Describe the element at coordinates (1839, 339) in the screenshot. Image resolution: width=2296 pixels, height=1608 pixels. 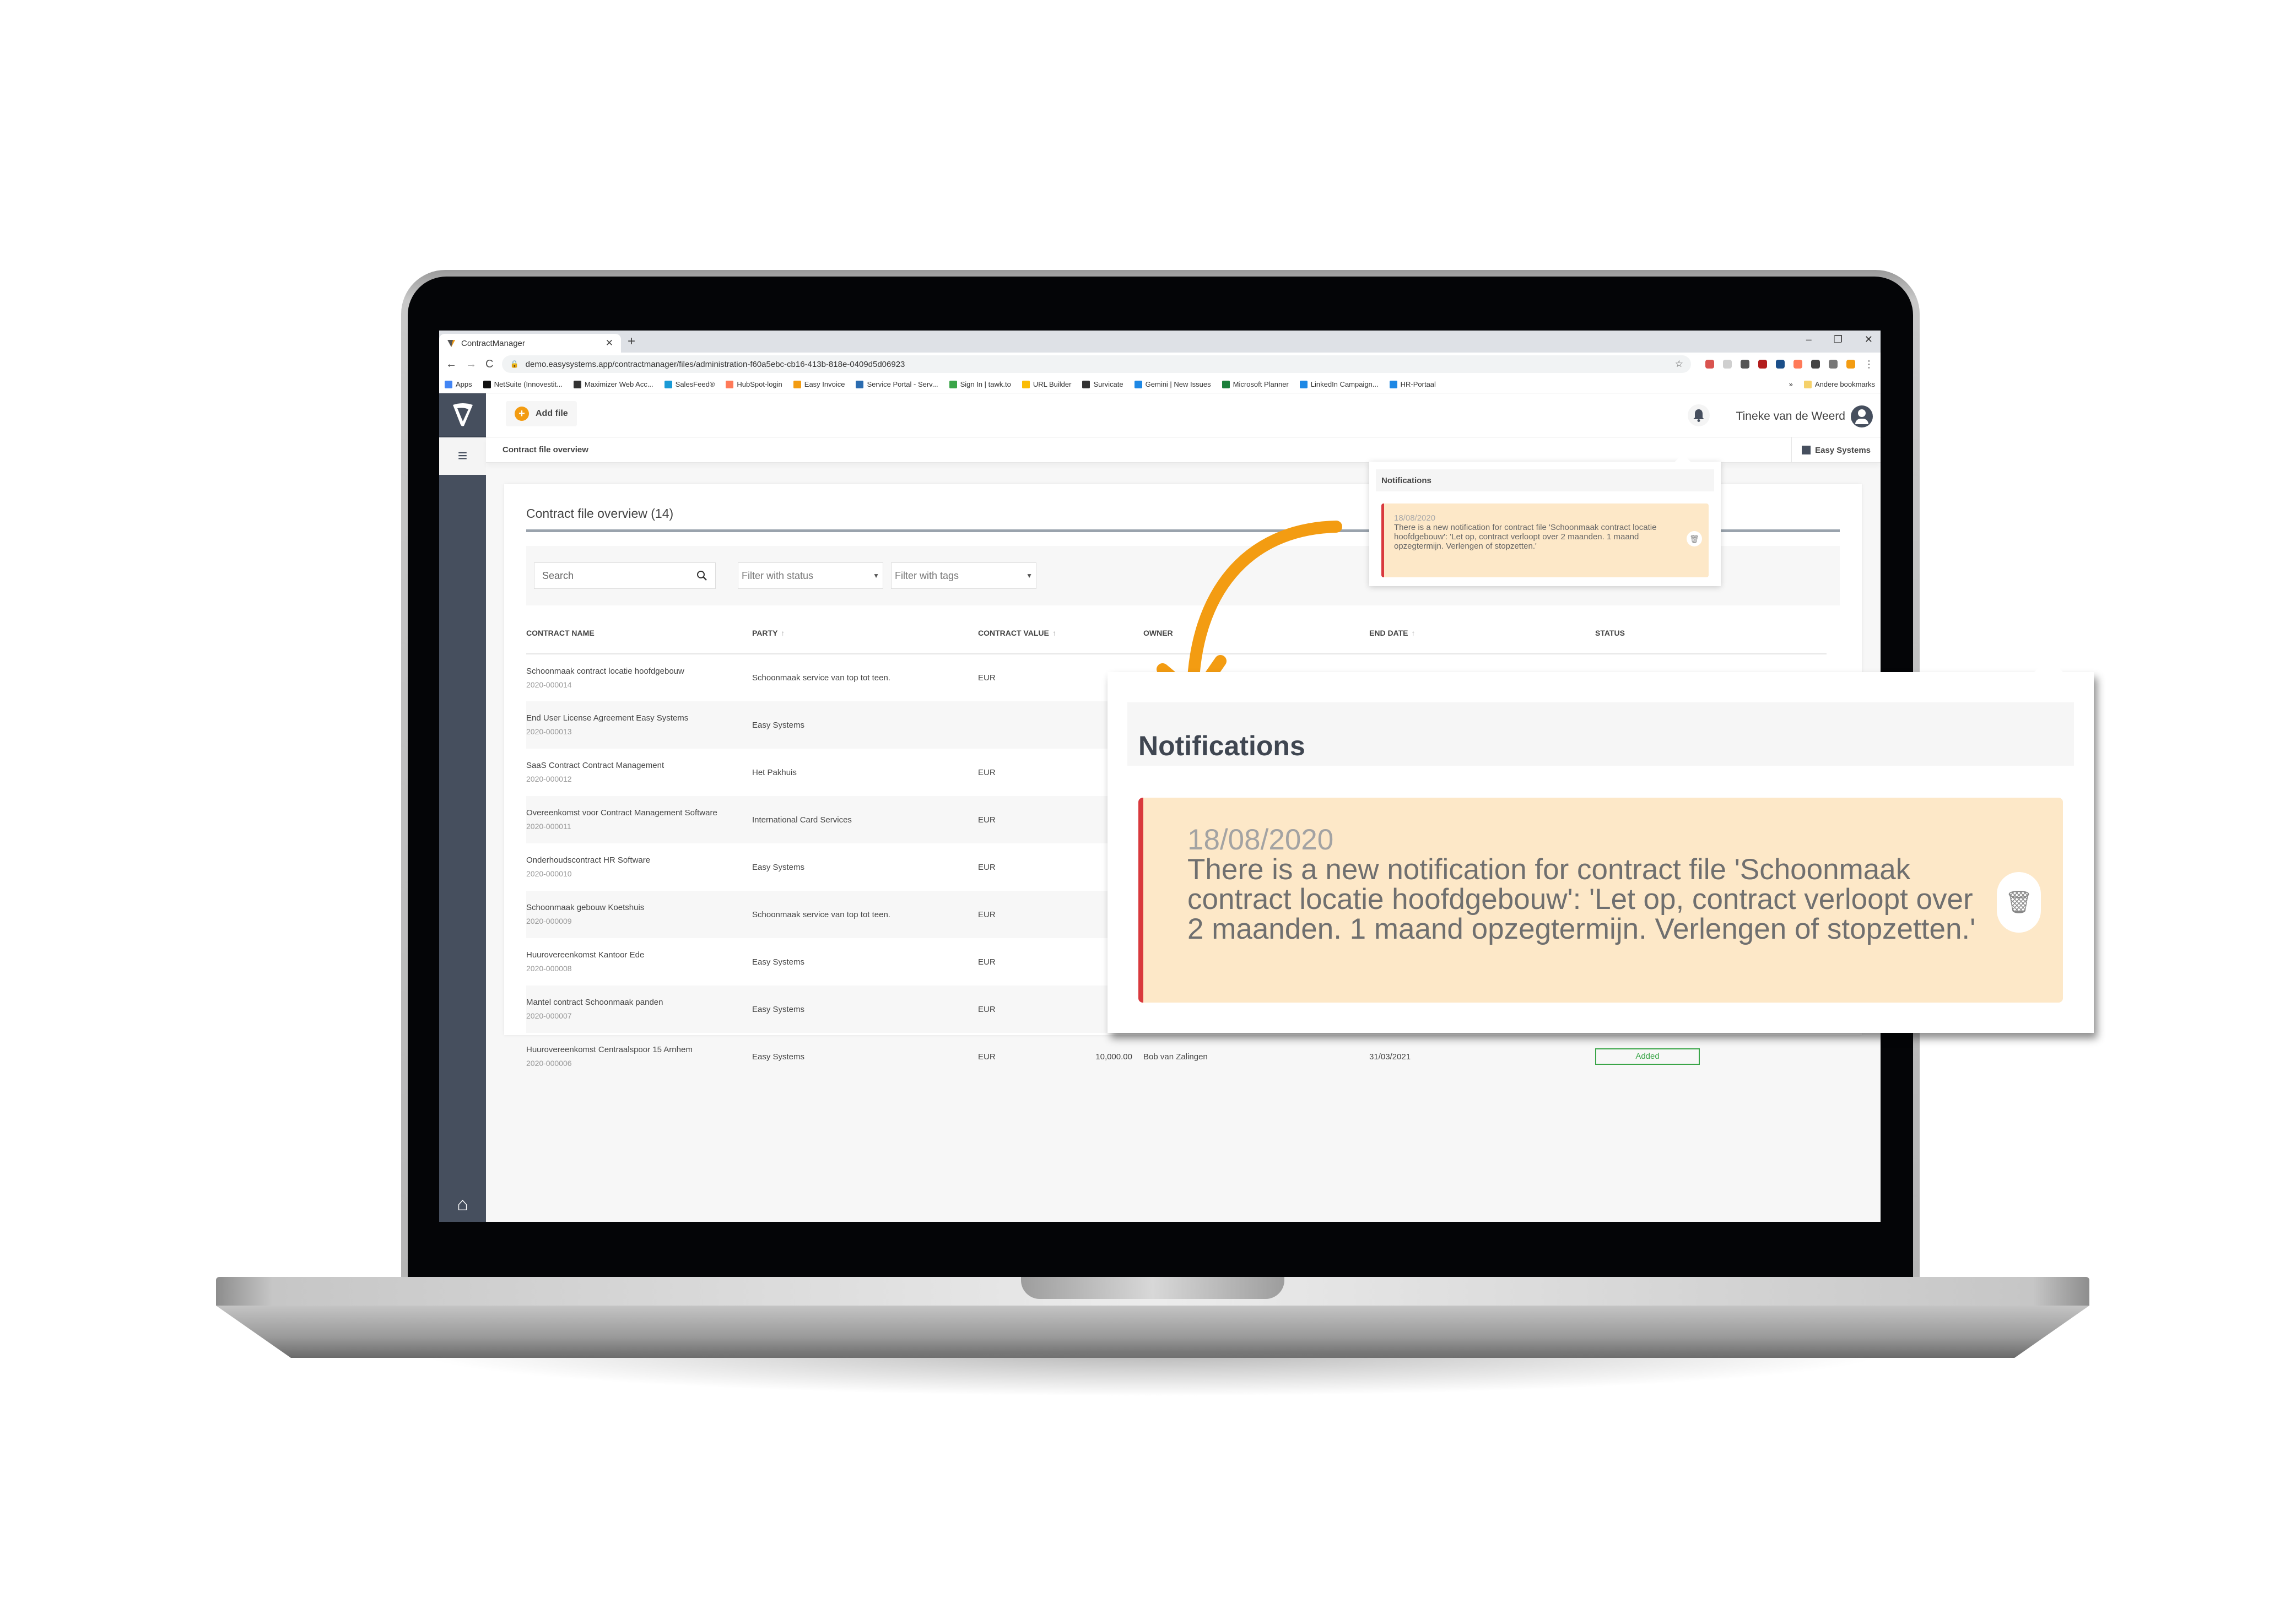
I see `restore-button: ❐` at that location.